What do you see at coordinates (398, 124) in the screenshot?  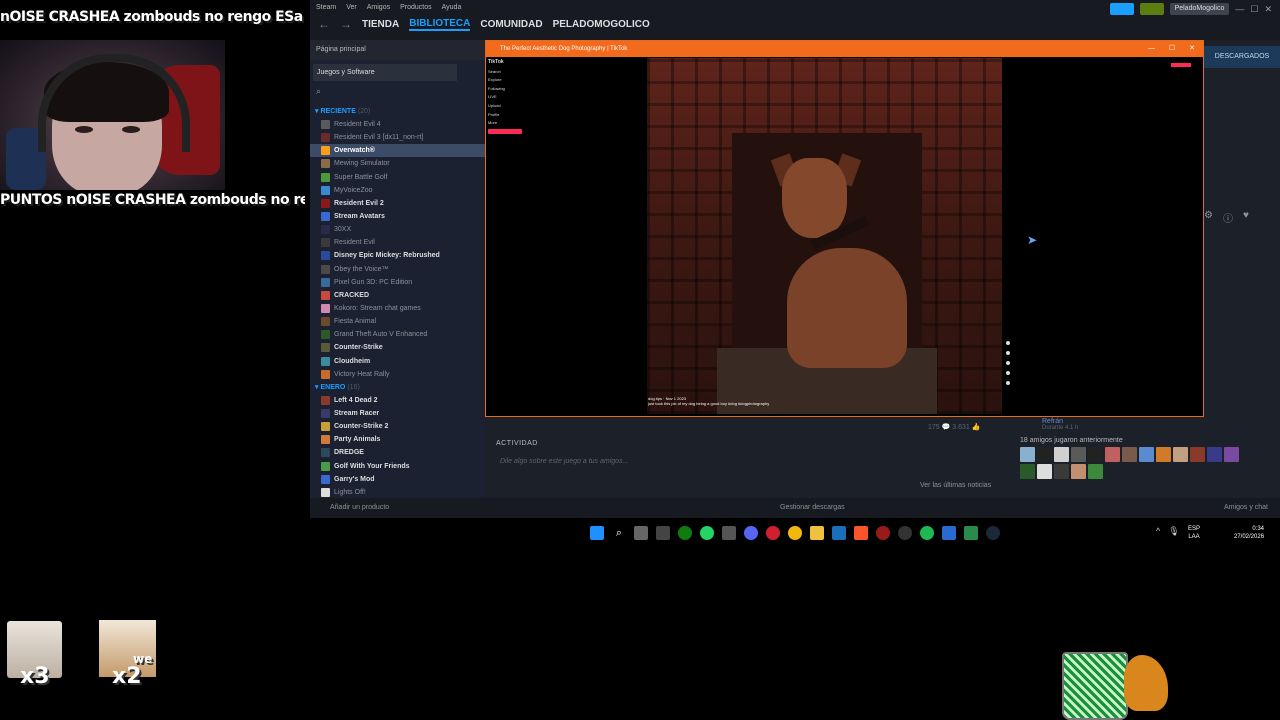 I see `game-list-item: Resident Evil 4` at bounding box center [398, 124].